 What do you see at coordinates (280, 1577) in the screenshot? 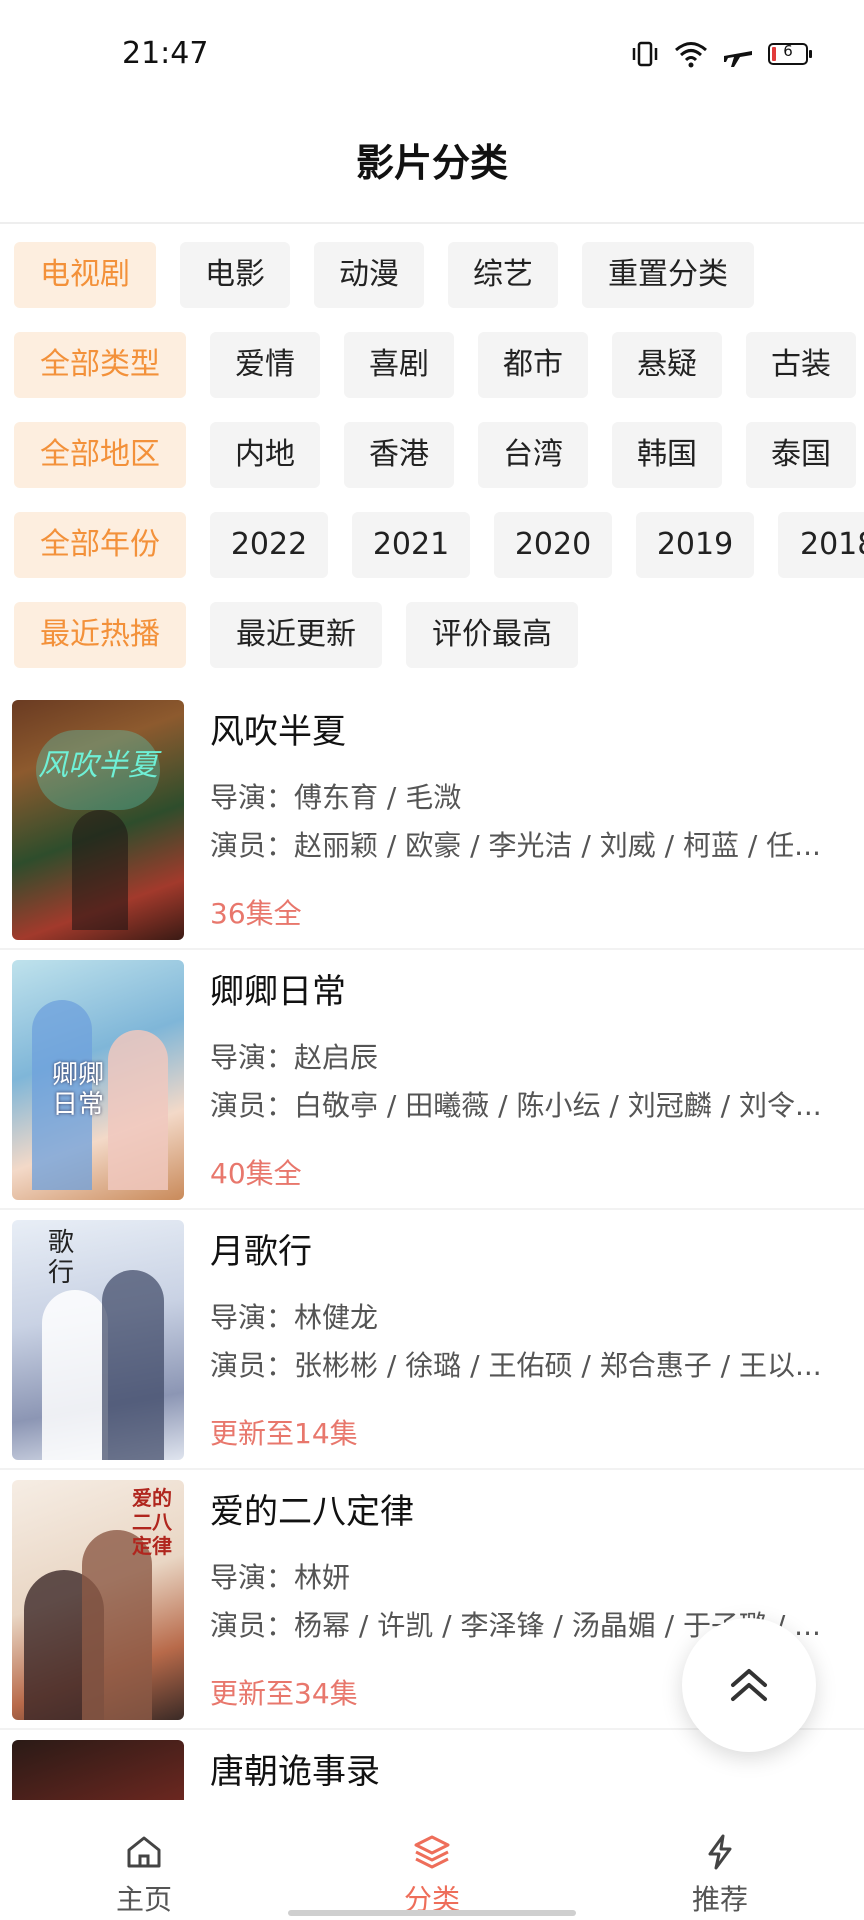
I see `movie-director: 导演：林妍` at bounding box center [280, 1577].